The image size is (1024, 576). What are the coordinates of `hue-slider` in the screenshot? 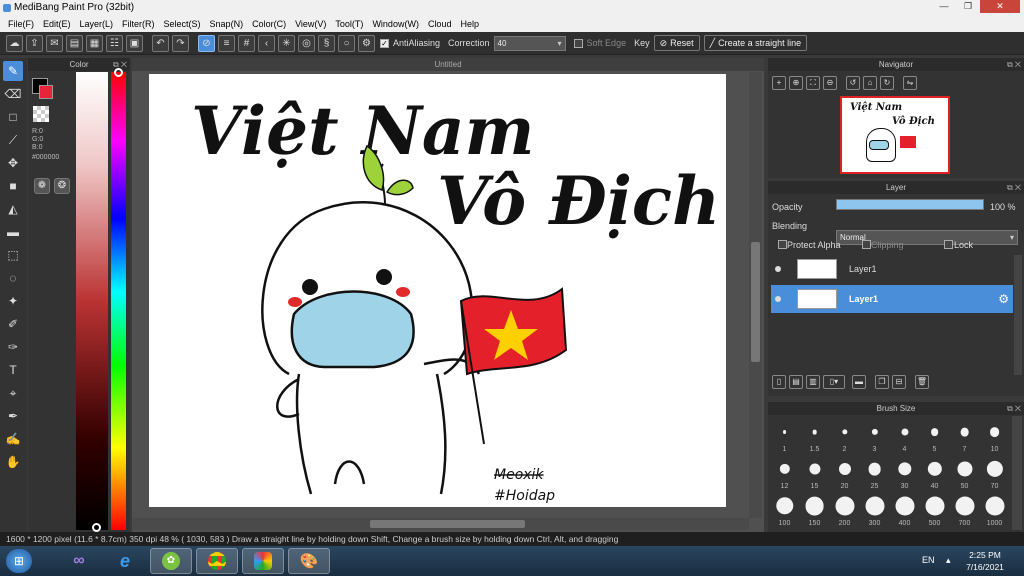 It's located at (118, 301).